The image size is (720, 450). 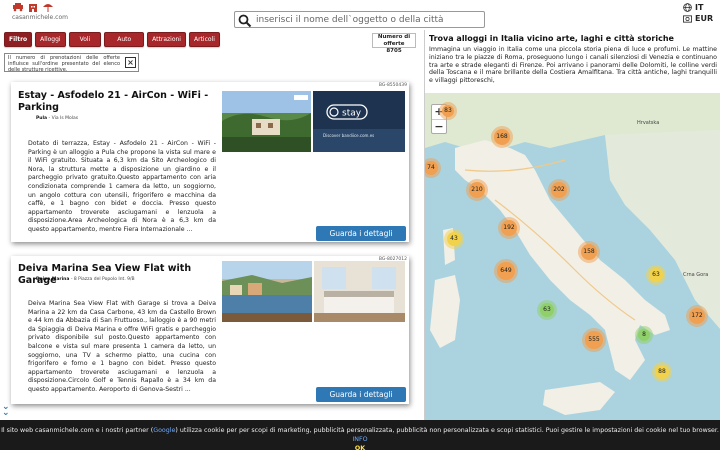 I want to click on cluster-count: 202, so click(x=559, y=190).